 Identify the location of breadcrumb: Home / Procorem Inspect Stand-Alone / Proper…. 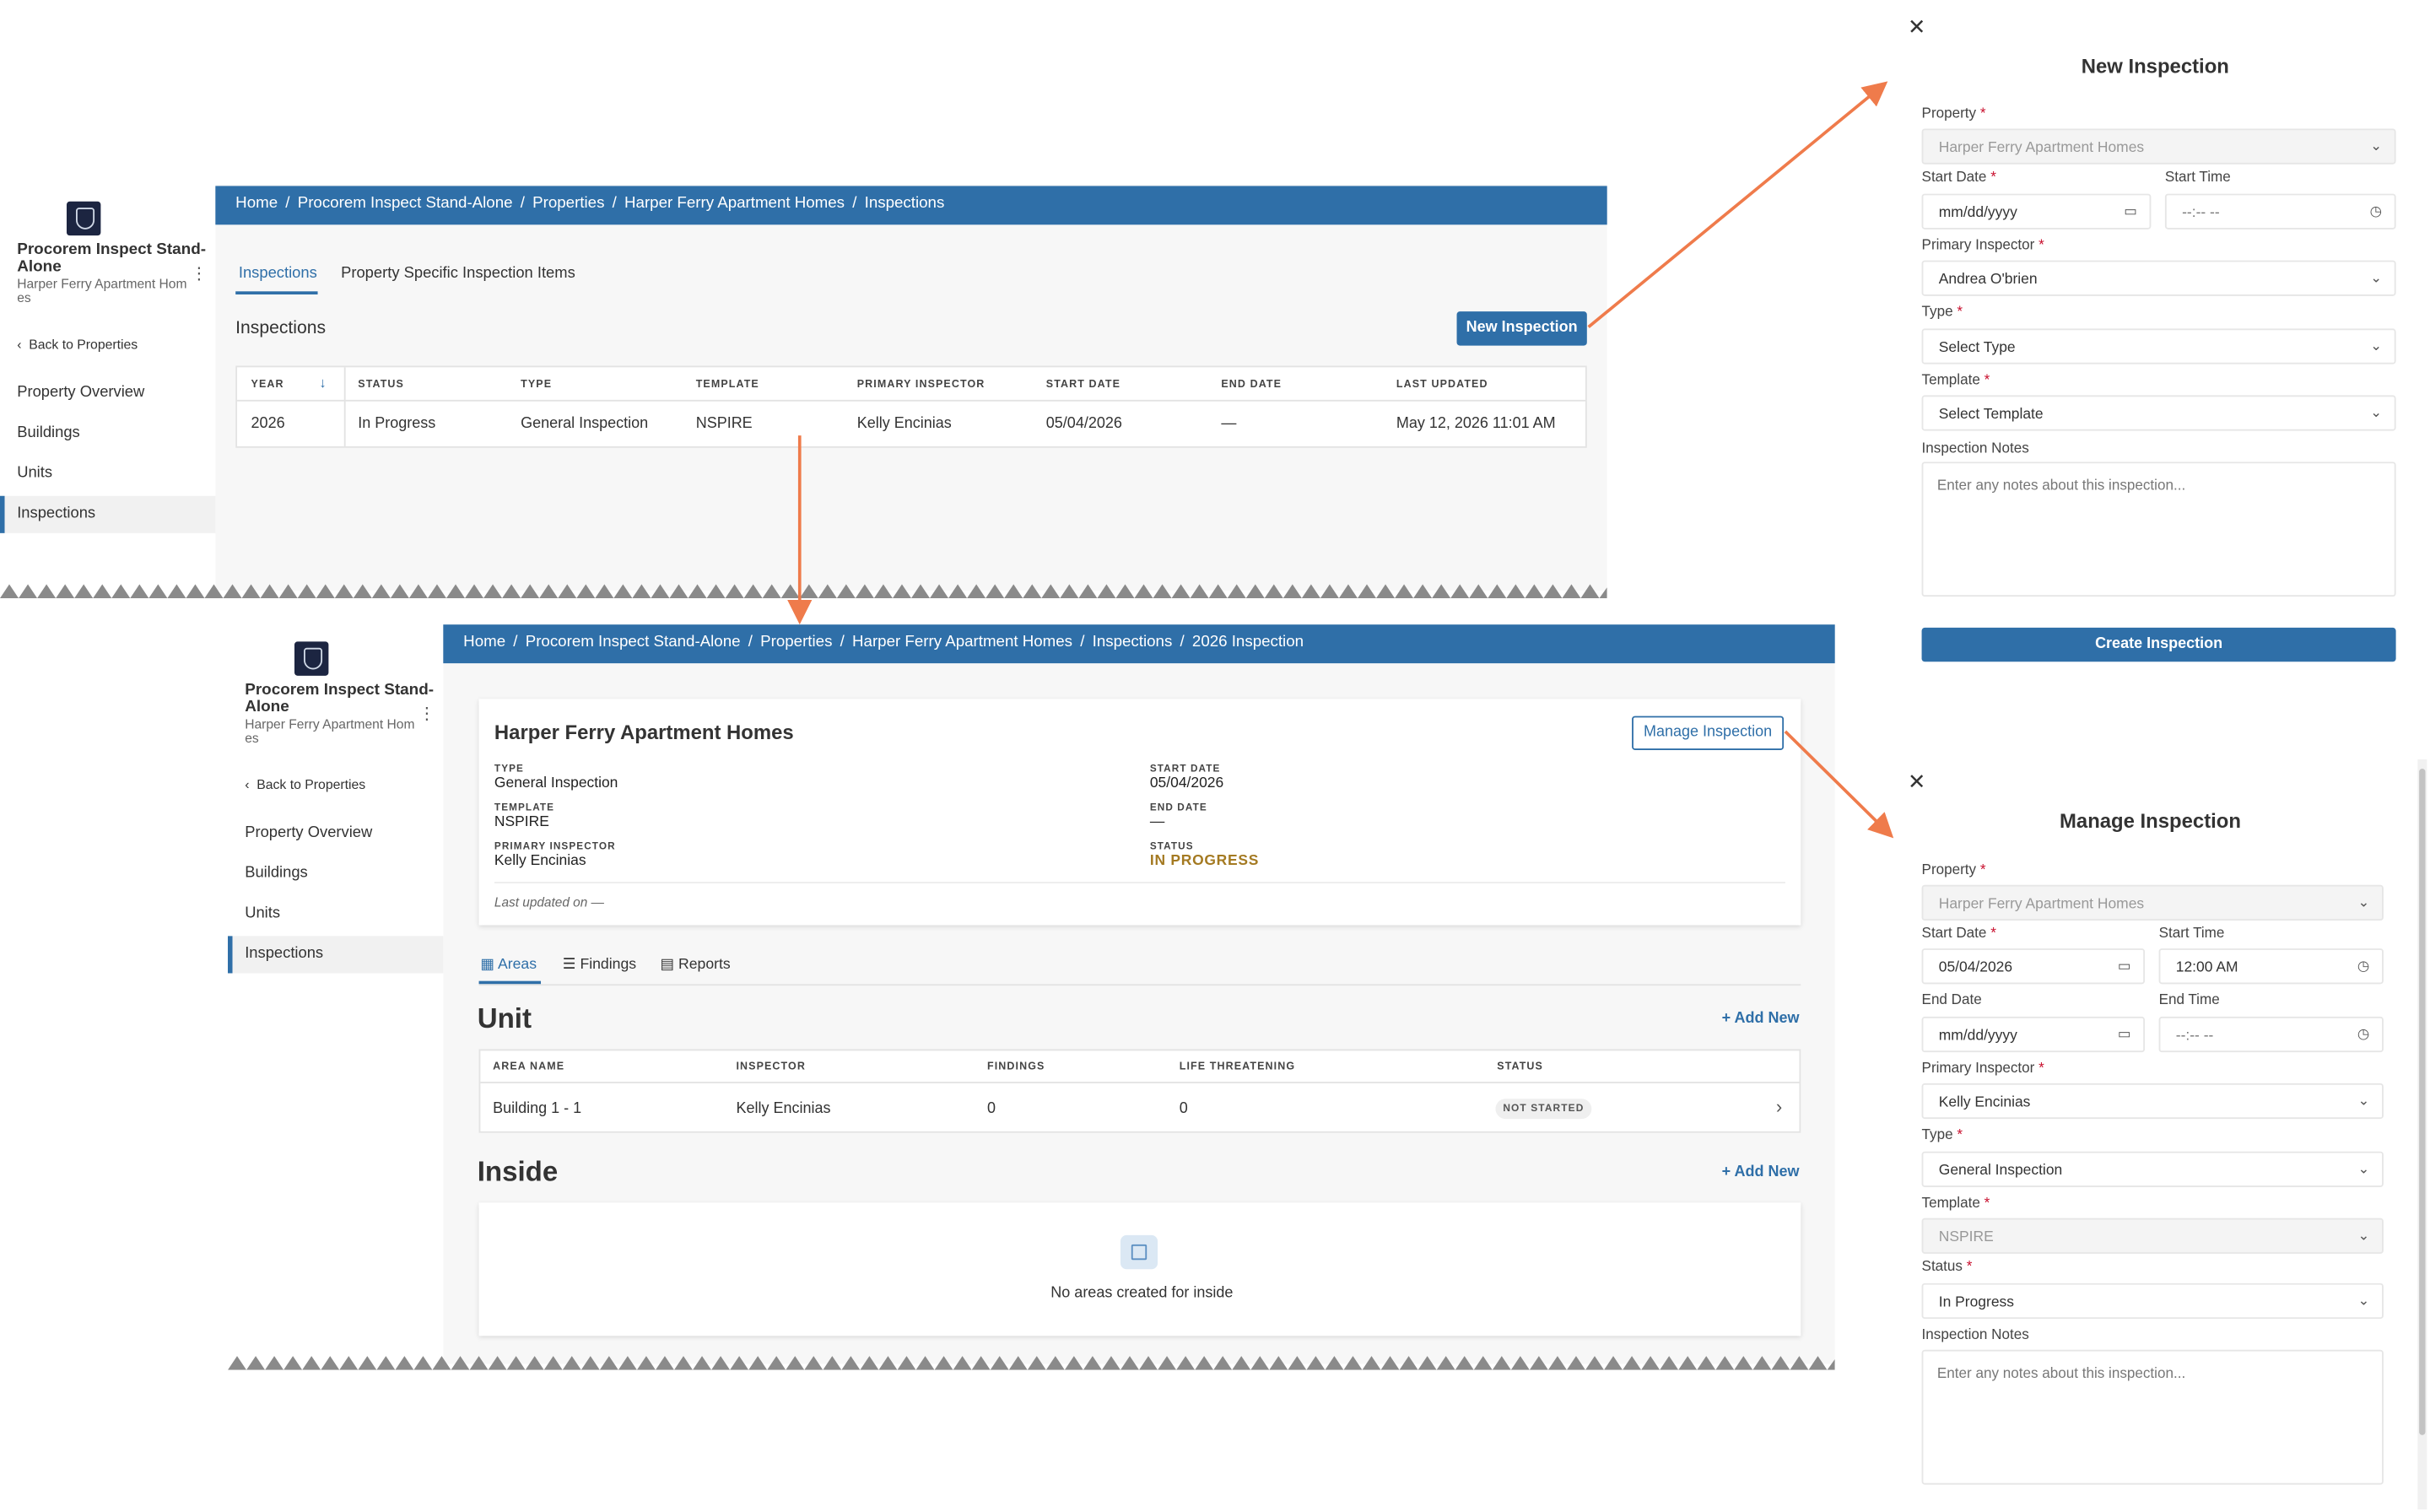
(590, 204).